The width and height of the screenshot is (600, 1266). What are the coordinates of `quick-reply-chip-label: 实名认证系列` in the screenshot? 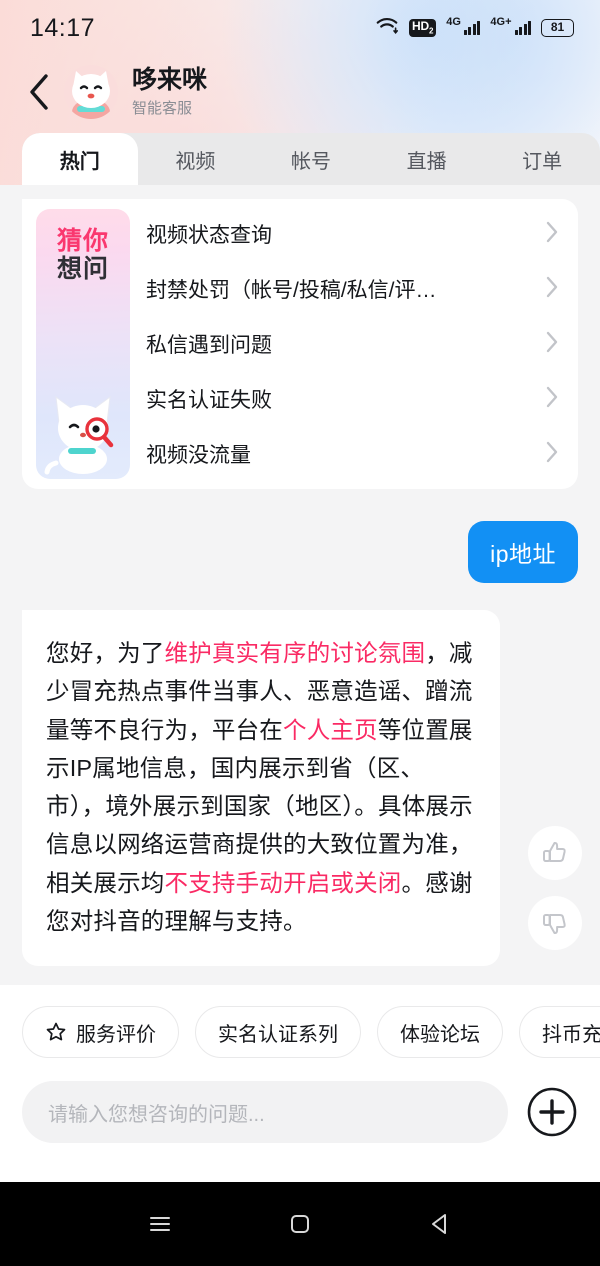 It's located at (278, 1034).